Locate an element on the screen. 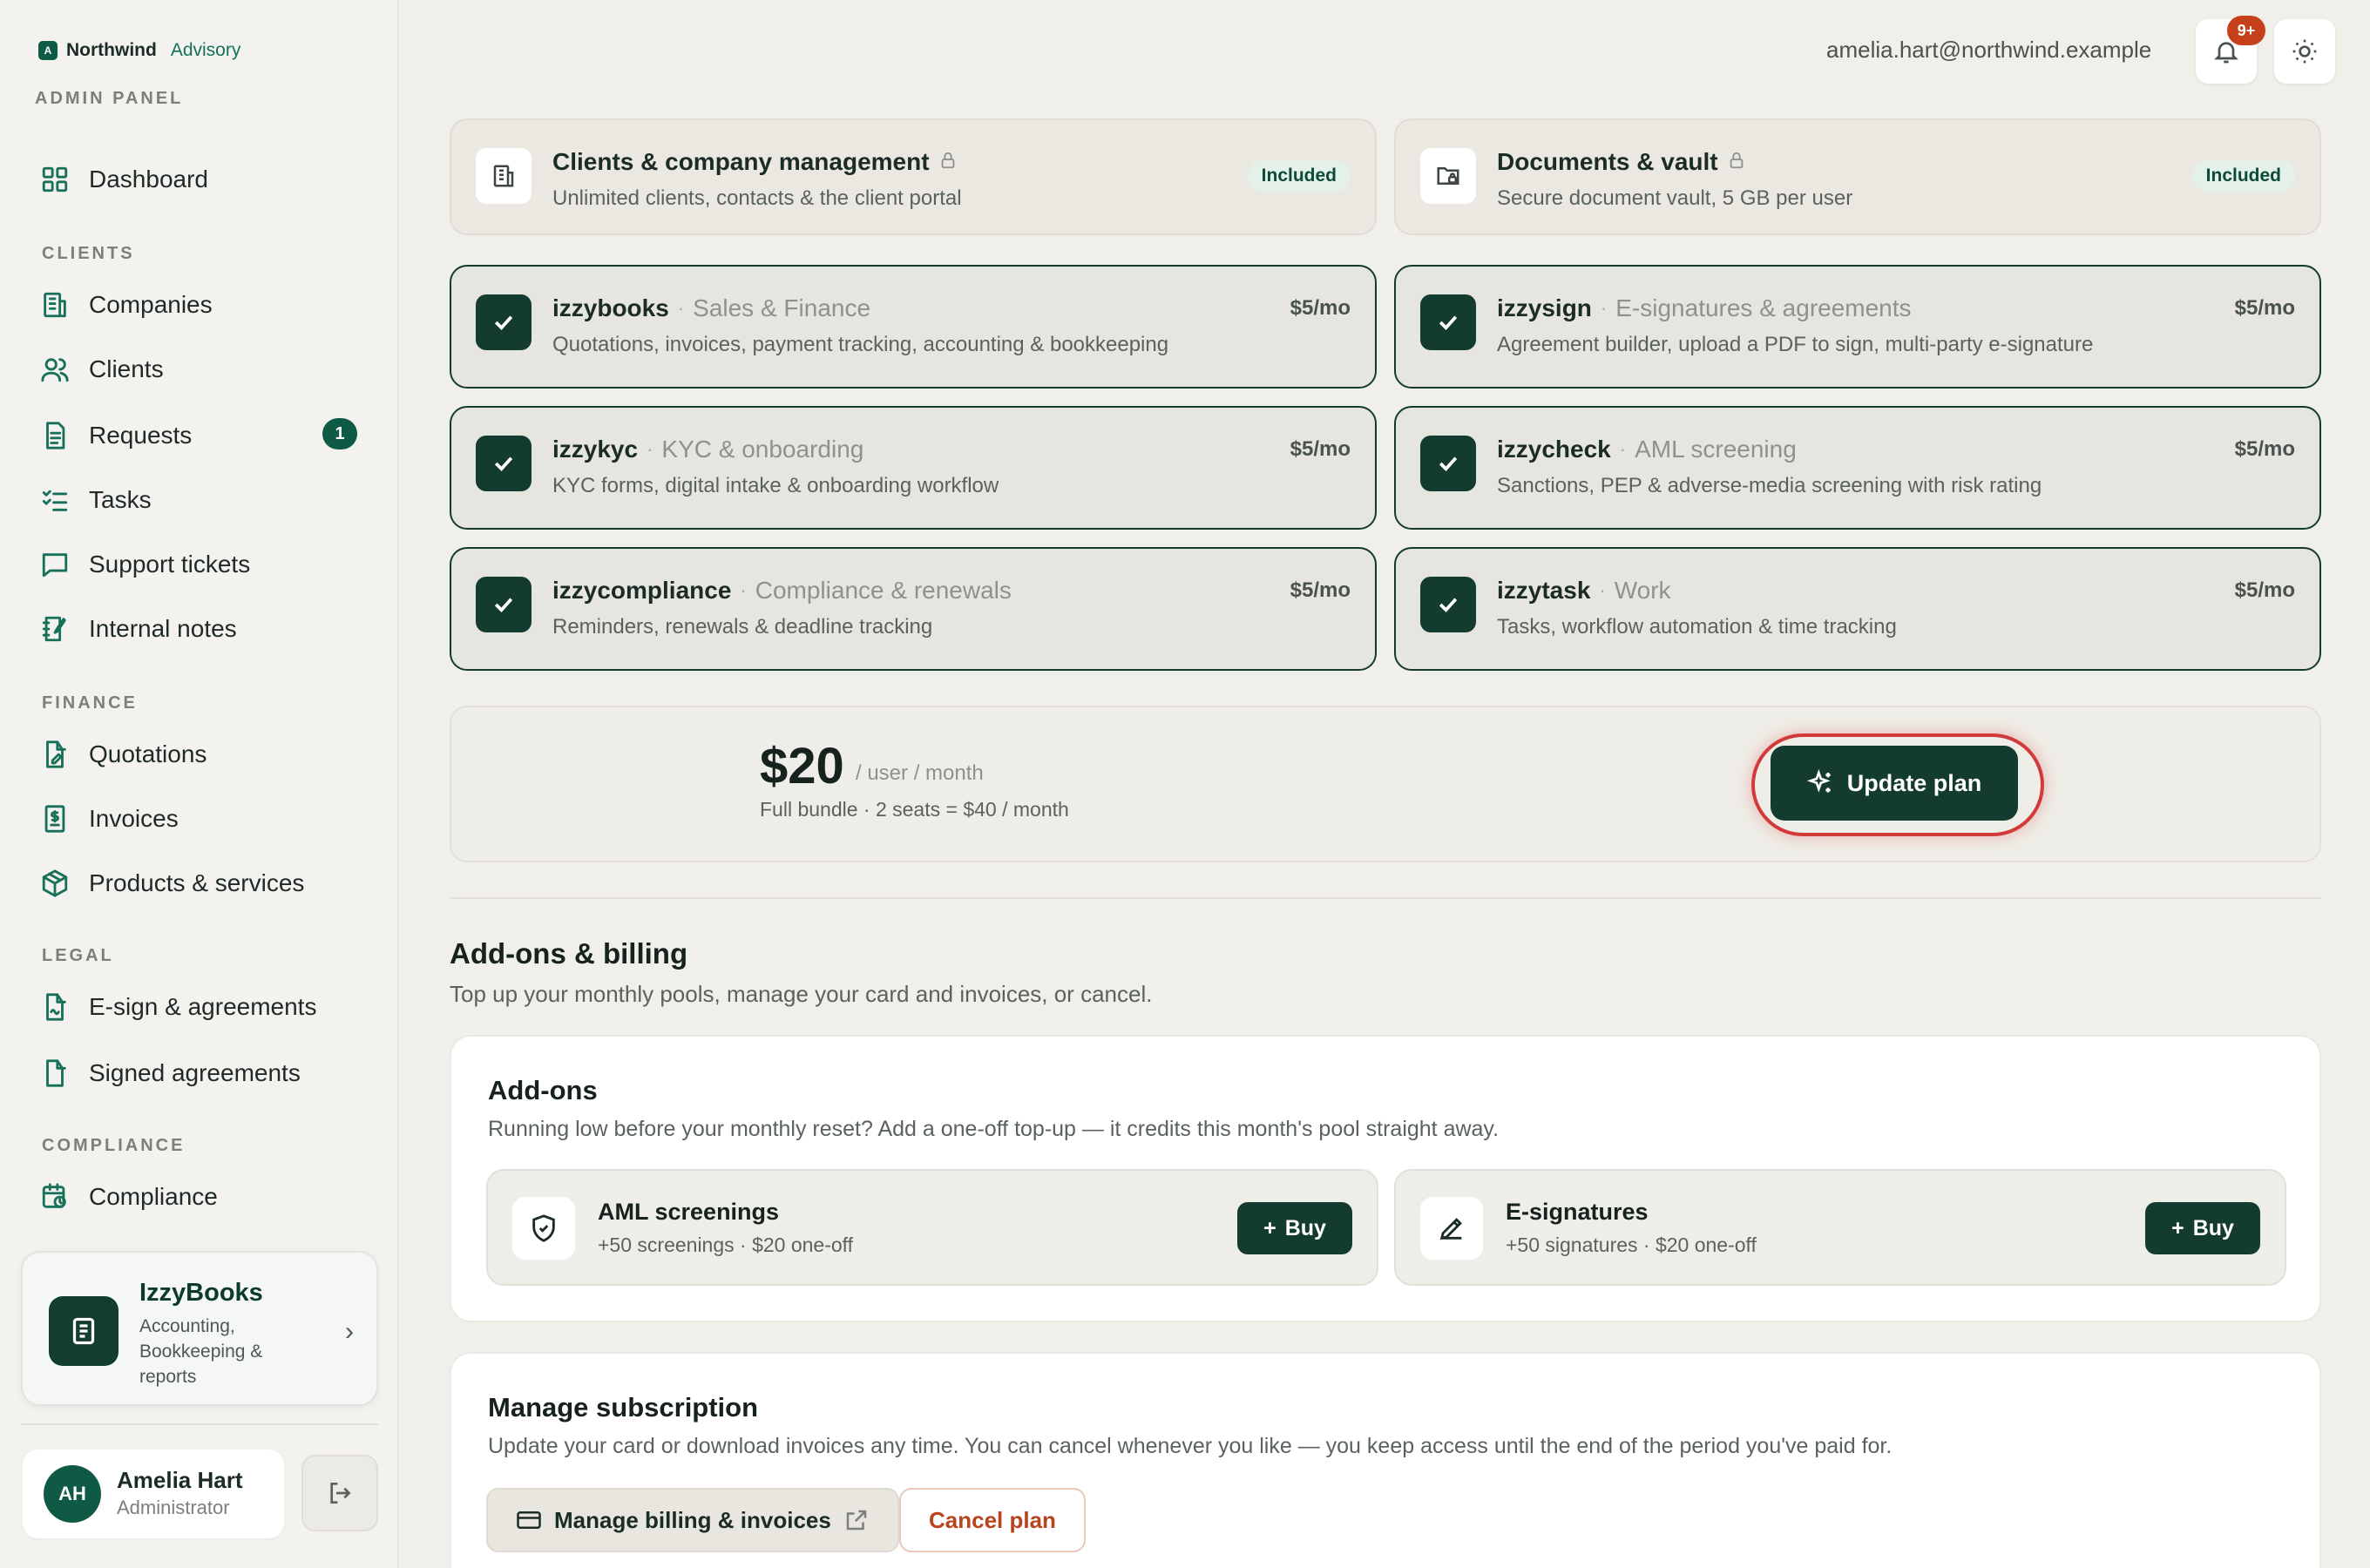  sidebar-item-label: Support tickets is located at coordinates (170, 564).